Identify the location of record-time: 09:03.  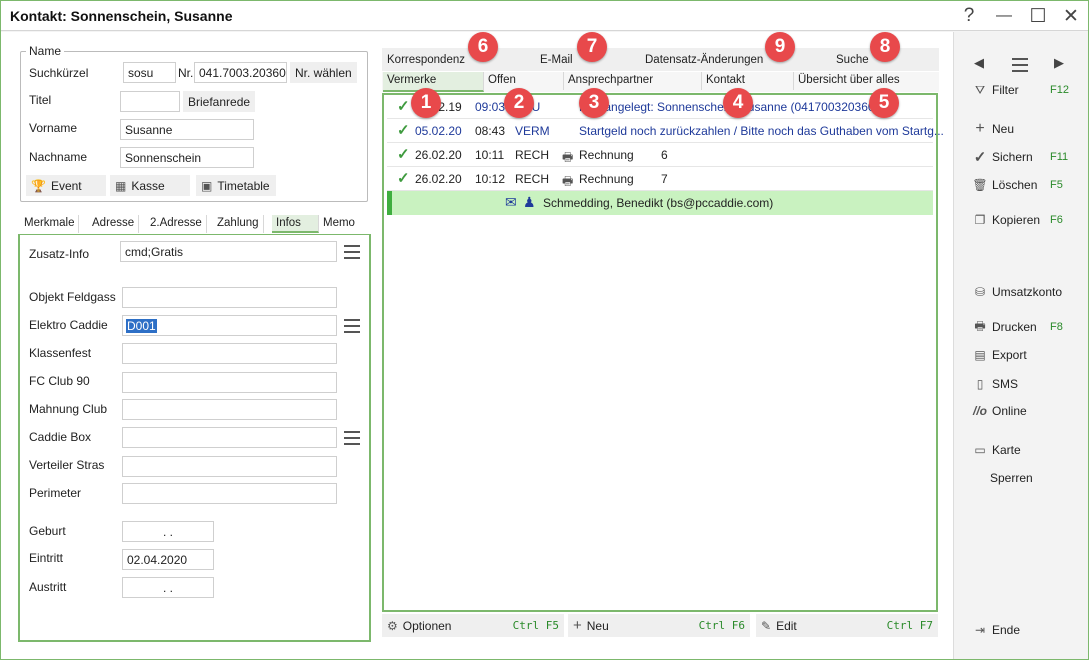
(490, 107).